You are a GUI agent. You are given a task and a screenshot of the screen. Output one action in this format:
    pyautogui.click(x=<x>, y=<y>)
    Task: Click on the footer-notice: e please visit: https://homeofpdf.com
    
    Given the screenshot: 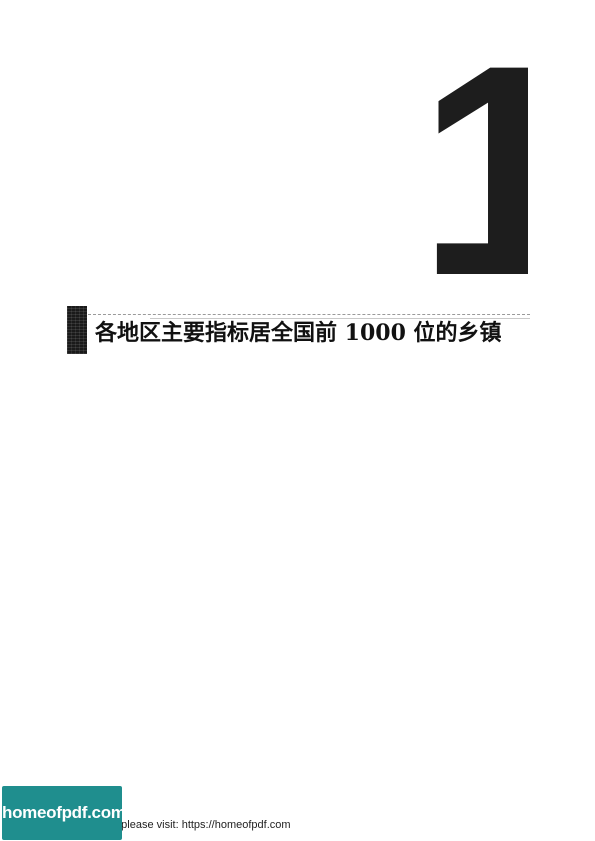 What is the action you would take?
    pyautogui.click(x=201, y=825)
    